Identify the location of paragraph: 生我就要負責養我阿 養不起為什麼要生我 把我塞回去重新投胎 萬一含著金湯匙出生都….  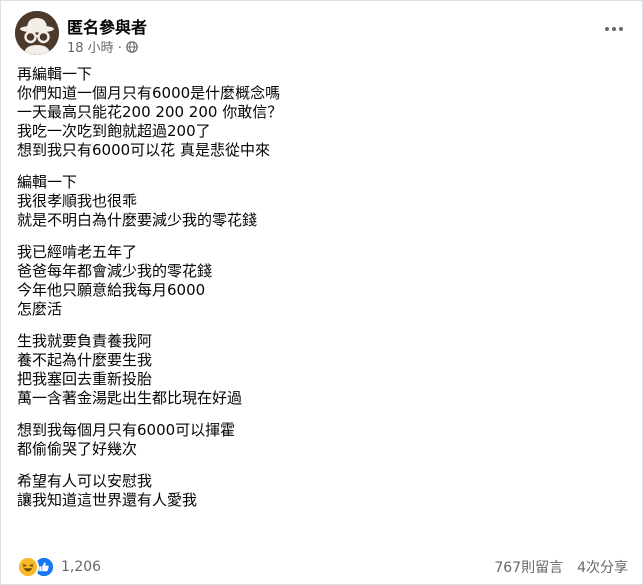
(321, 370).